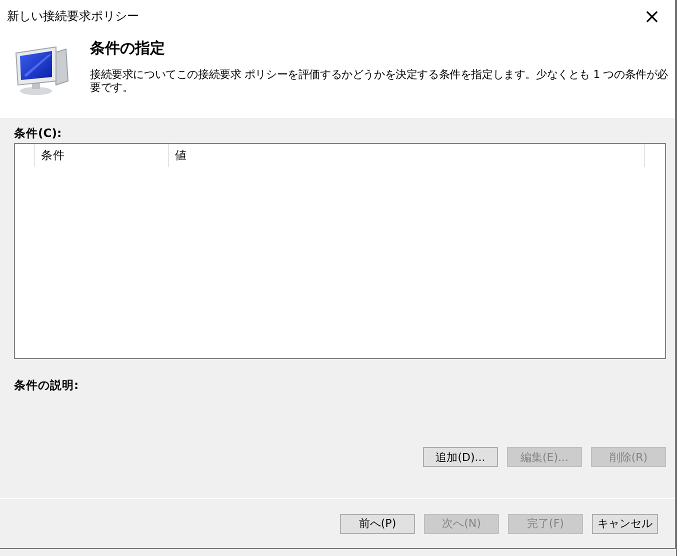 The height and width of the screenshot is (556, 689). What do you see at coordinates (407, 155) in the screenshot?
I see `column-header: 値` at bounding box center [407, 155].